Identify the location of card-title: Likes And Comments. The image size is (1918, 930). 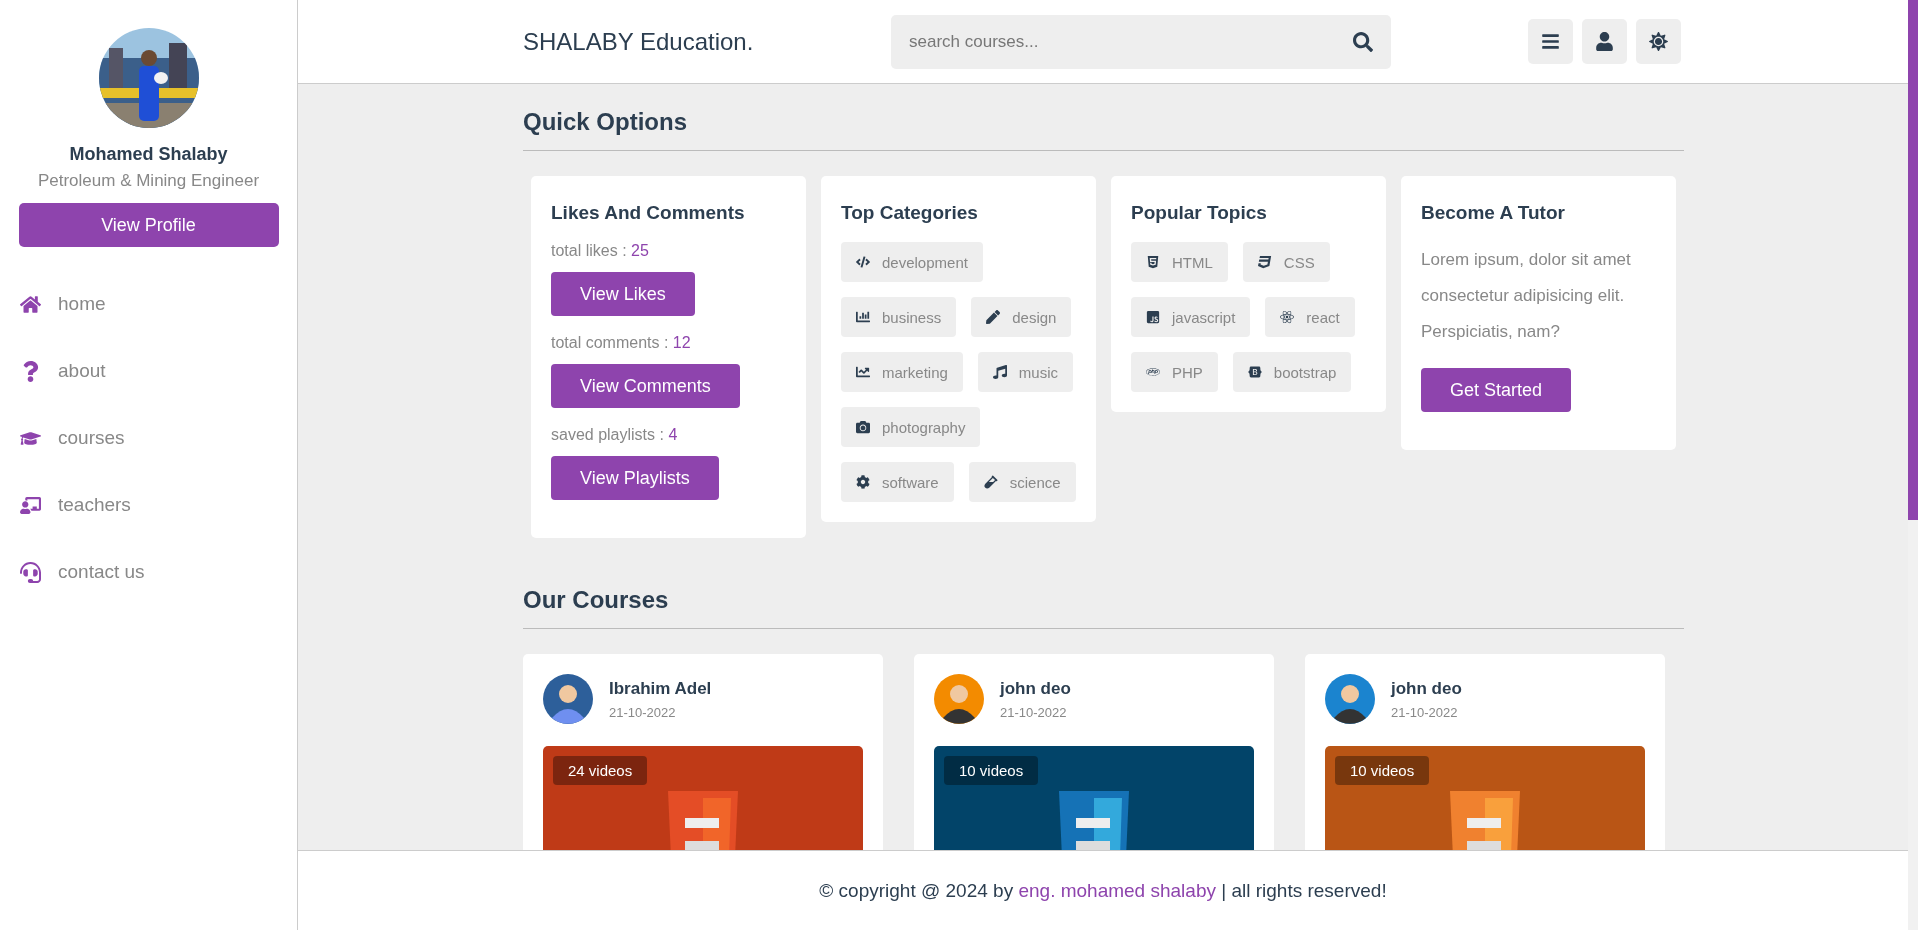
(648, 213).